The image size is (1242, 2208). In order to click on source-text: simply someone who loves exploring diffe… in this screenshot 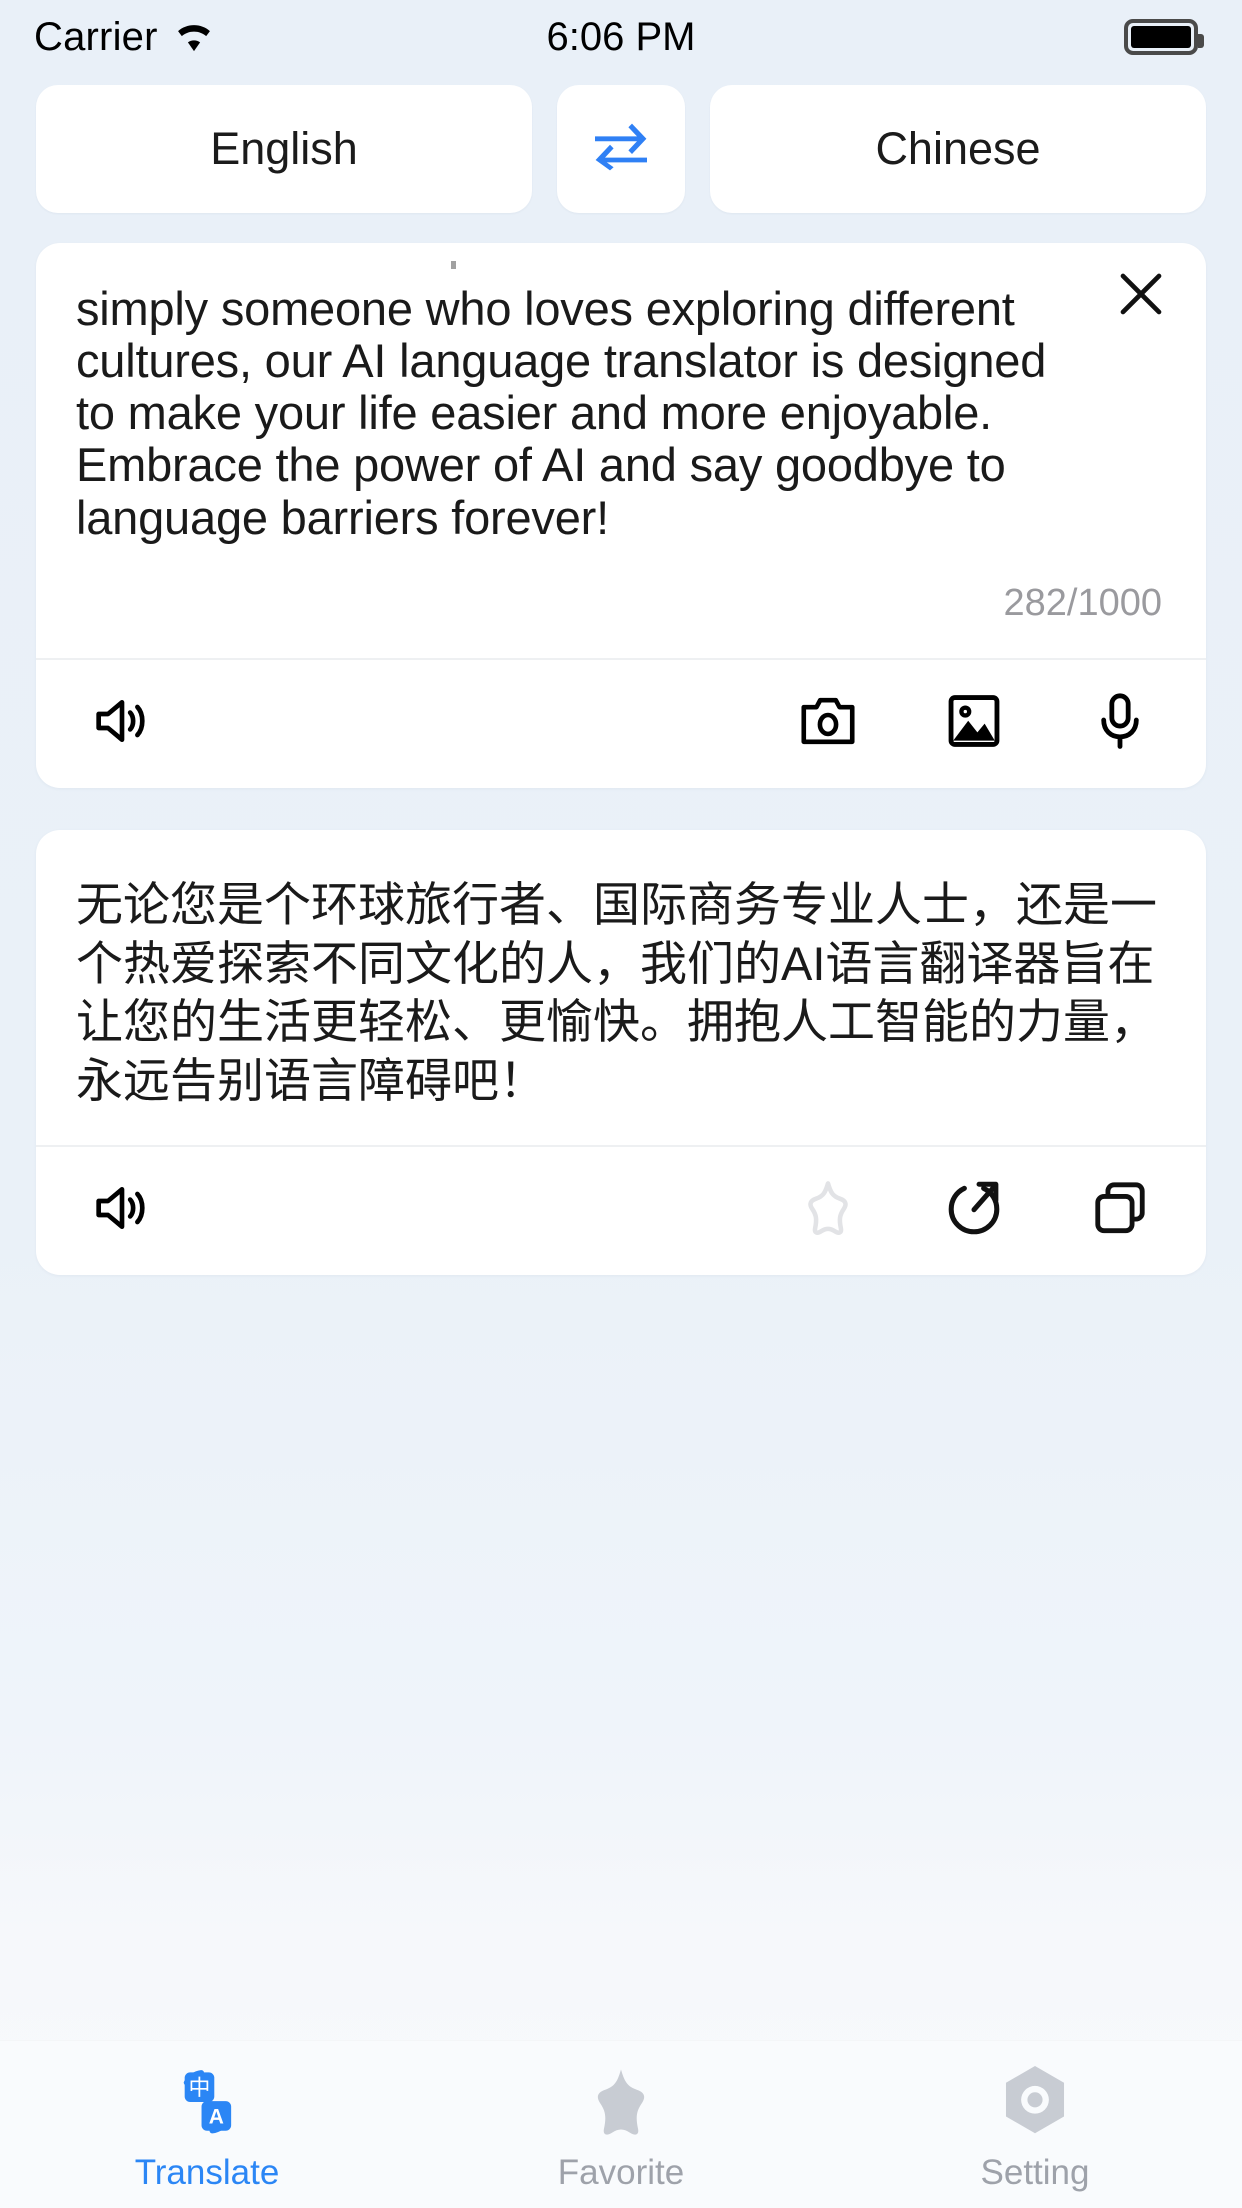, I will do `click(621, 413)`.